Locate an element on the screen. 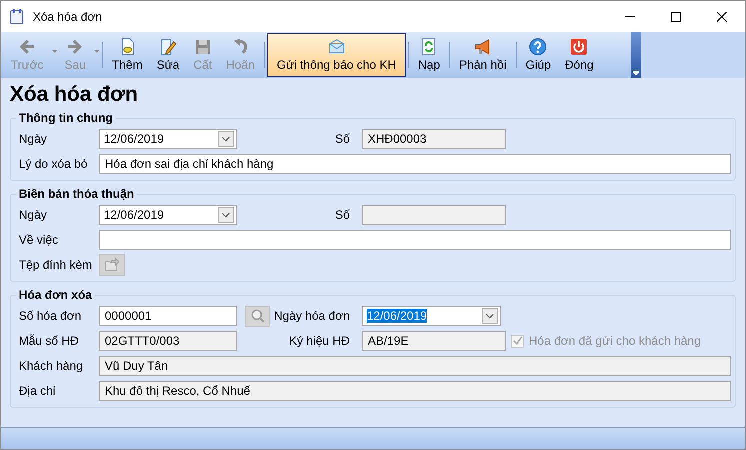 This screenshot has width=746, height=450. section-title: Biên bản thỏa thuận is located at coordinates (77, 194).